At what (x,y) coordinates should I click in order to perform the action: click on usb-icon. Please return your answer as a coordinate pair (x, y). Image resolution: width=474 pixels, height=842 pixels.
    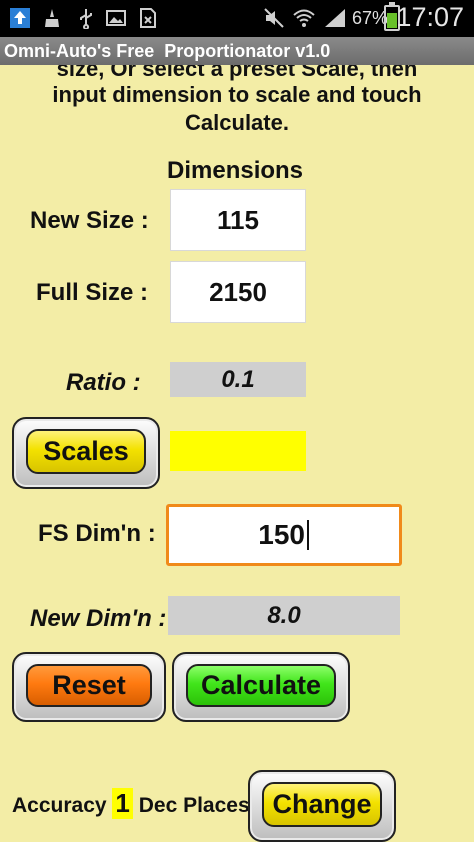
    Looking at the image, I should click on (86, 18).